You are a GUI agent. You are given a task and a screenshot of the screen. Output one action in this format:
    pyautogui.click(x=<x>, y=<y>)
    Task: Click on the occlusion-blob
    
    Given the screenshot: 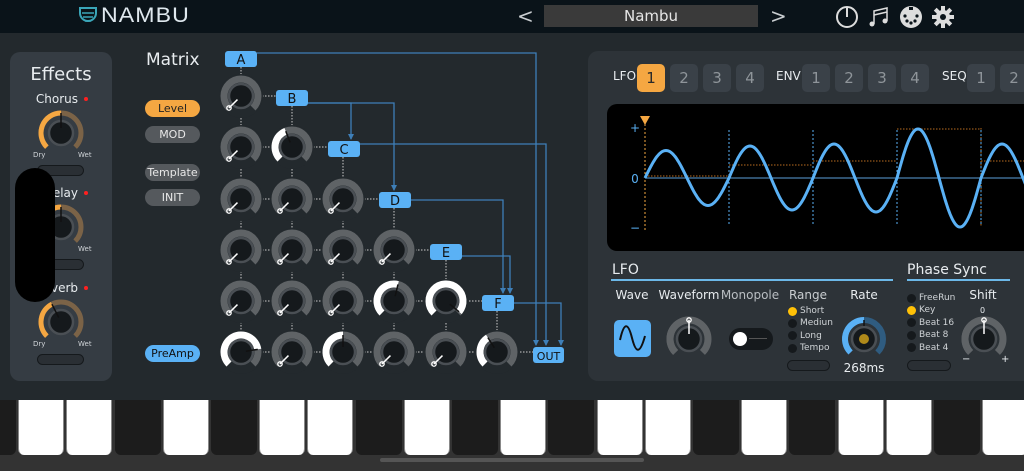 What is the action you would take?
    pyautogui.click(x=35, y=235)
    